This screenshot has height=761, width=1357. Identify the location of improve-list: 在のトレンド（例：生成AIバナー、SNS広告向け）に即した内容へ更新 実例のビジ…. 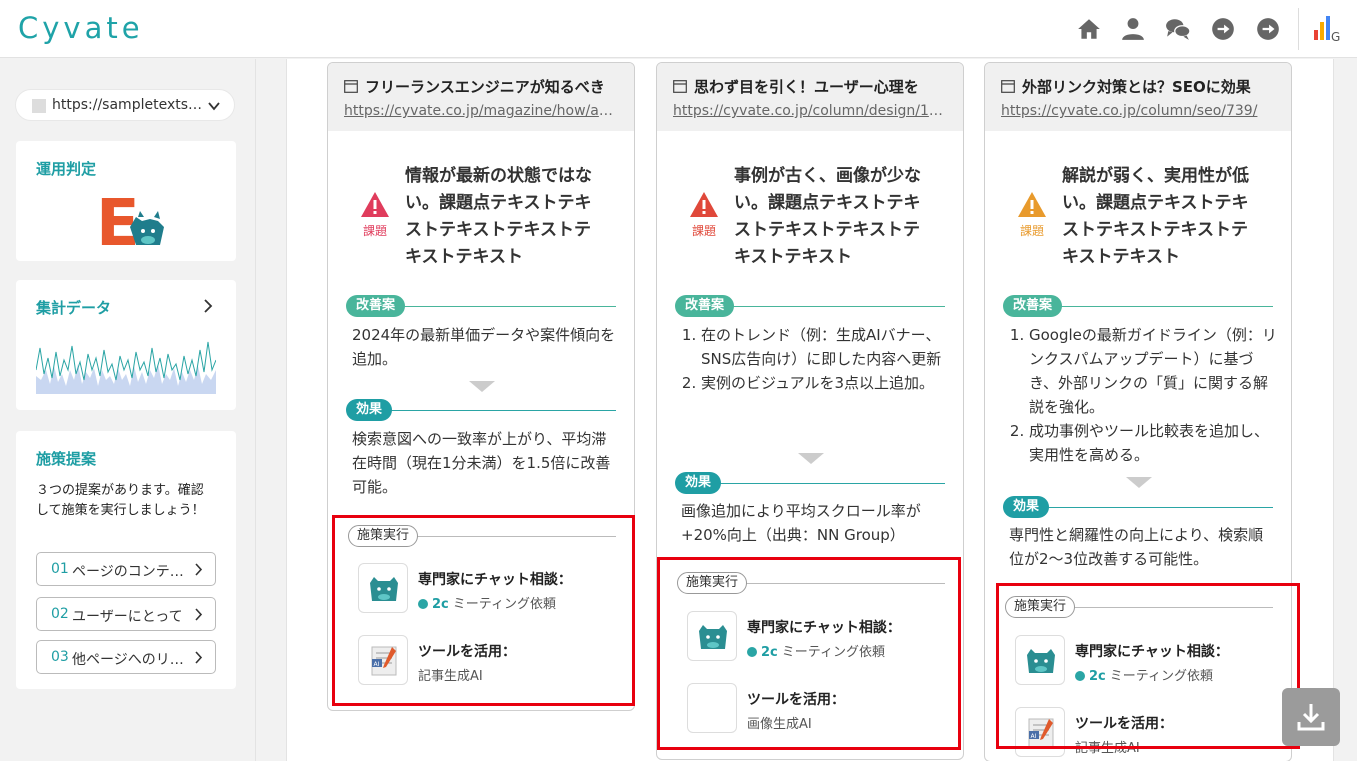
(825, 359).